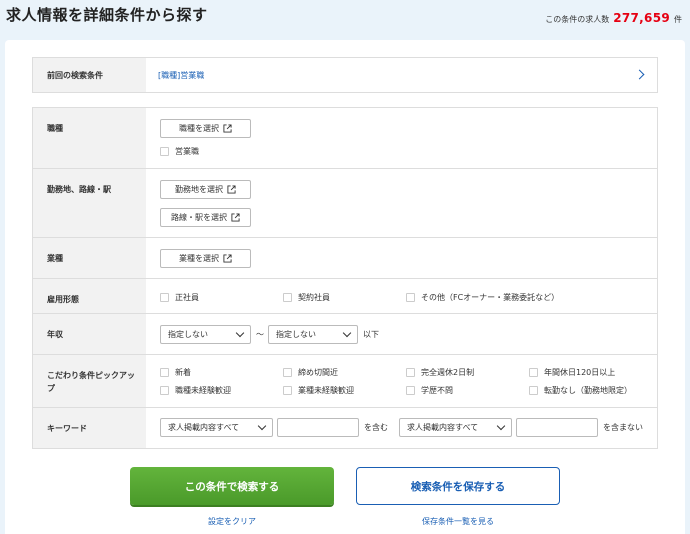 This screenshot has height=534, width=690. I want to click on checkbox-fulltime: 正社員, so click(179, 297).